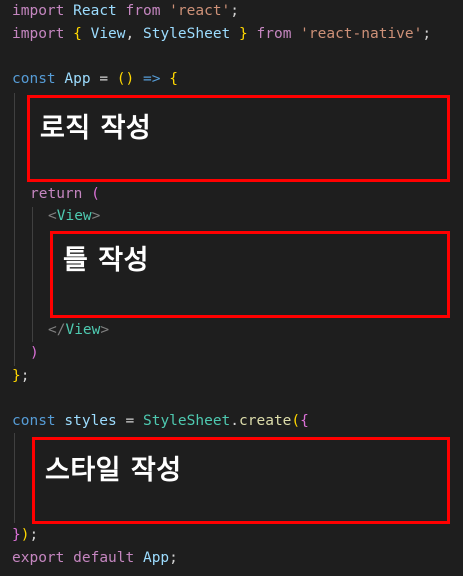  What do you see at coordinates (250, 274) in the screenshot?
I see `frame-annotation-box: 틀 작성` at bounding box center [250, 274].